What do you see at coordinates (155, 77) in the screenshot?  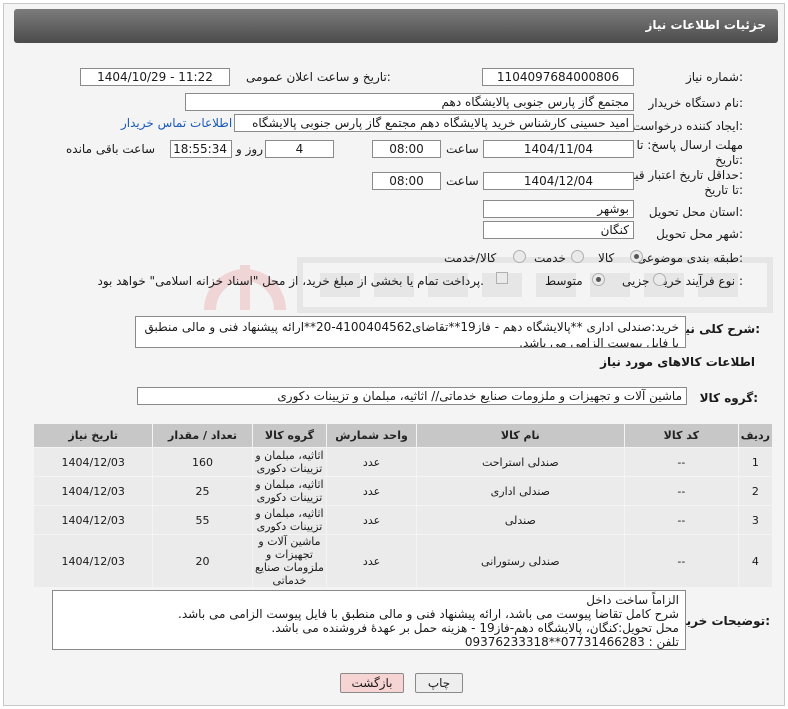 I see `announce-datetime-field: 1404/10/29 - 11:22` at bounding box center [155, 77].